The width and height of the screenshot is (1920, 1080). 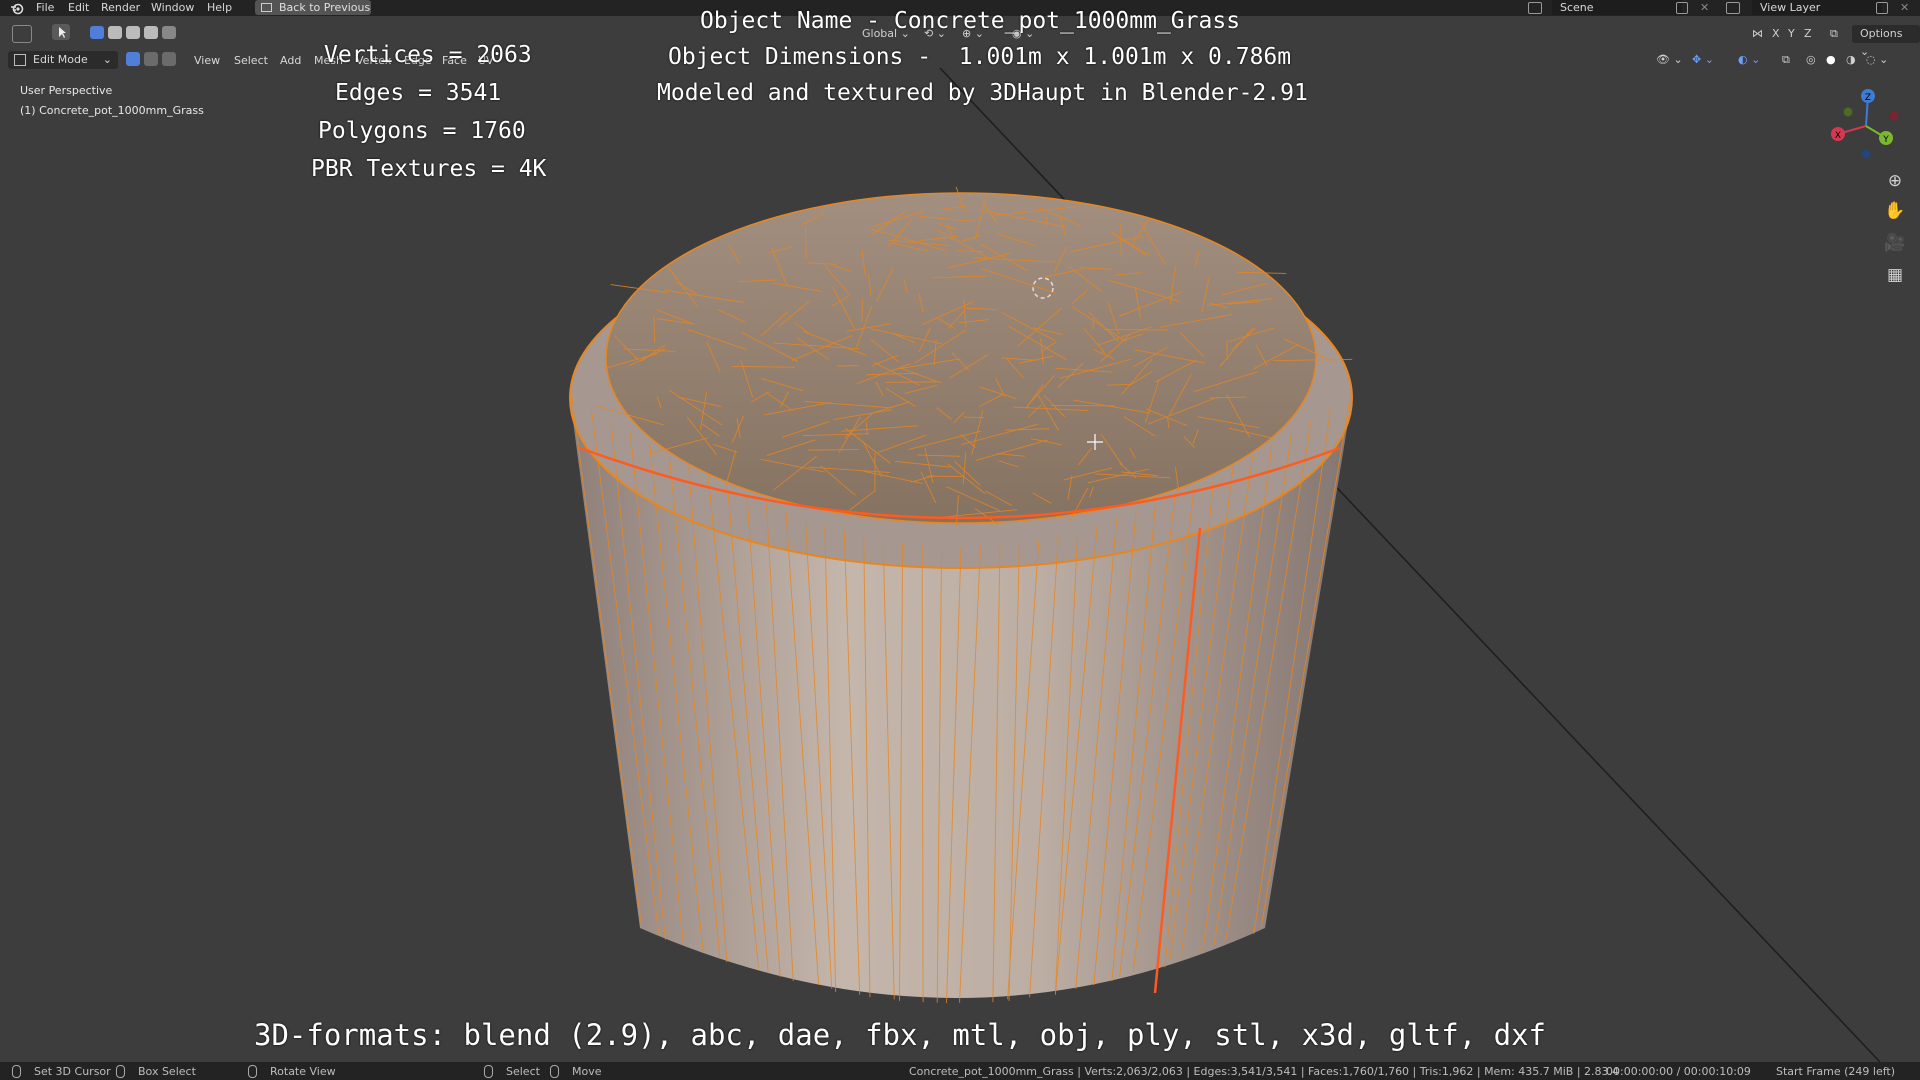 I want to click on gizmo-neg-z-icon, so click(x=1866, y=154).